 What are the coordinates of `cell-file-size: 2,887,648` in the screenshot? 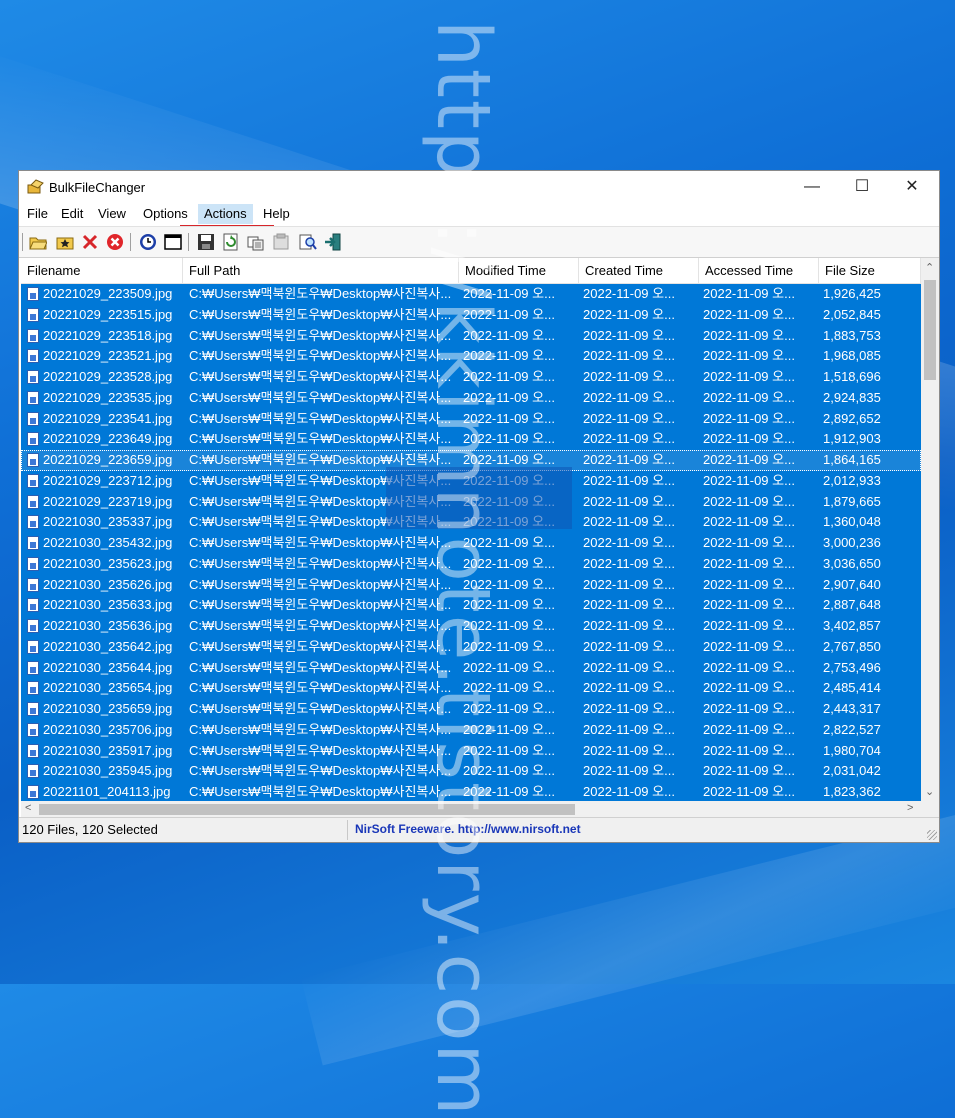 It's located at (852, 605).